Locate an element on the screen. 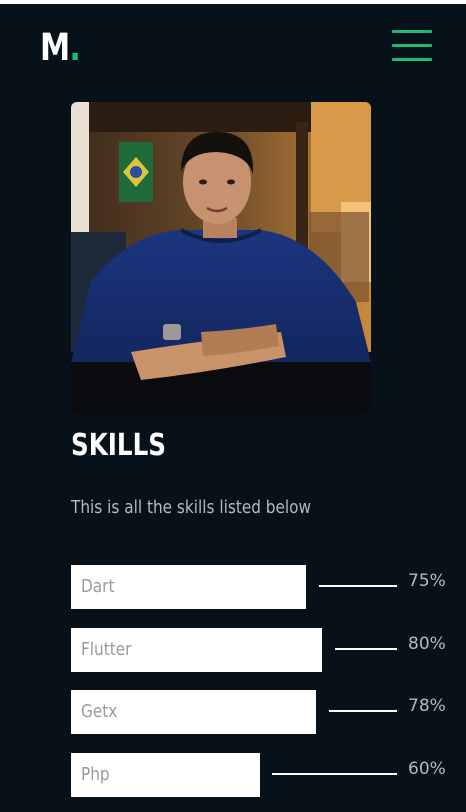 The image size is (466, 812). skills-title: SKILLS is located at coordinates (119, 445).